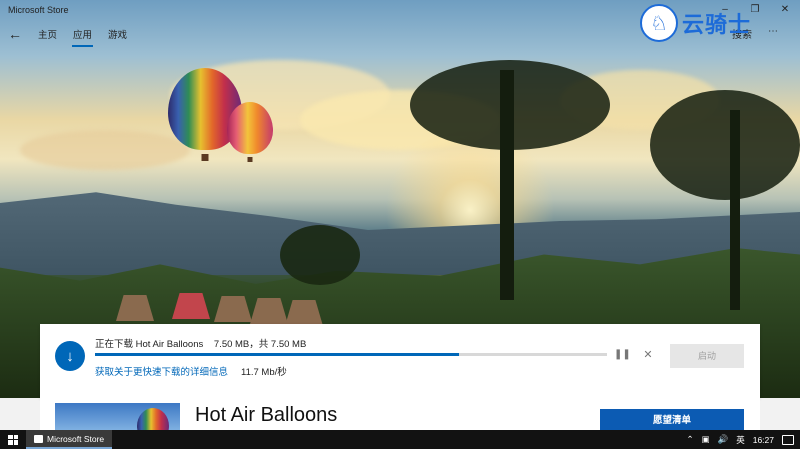 The image size is (800, 449). I want to click on knight-logo-icon: ♘, so click(659, 23).